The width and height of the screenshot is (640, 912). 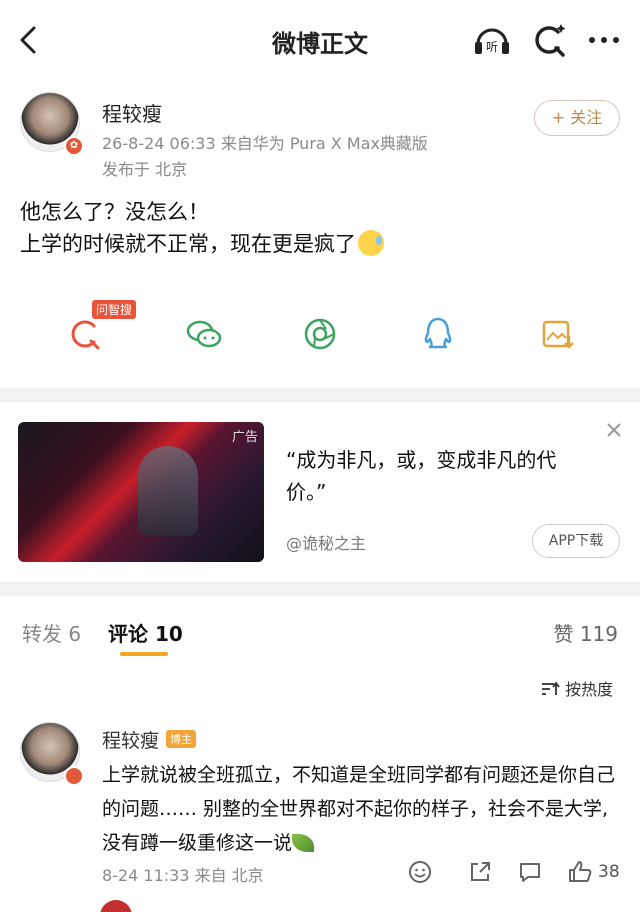 What do you see at coordinates (200, 906) in the screenshot?
I see `next-comment-preview` at bounding box center [200, 906].